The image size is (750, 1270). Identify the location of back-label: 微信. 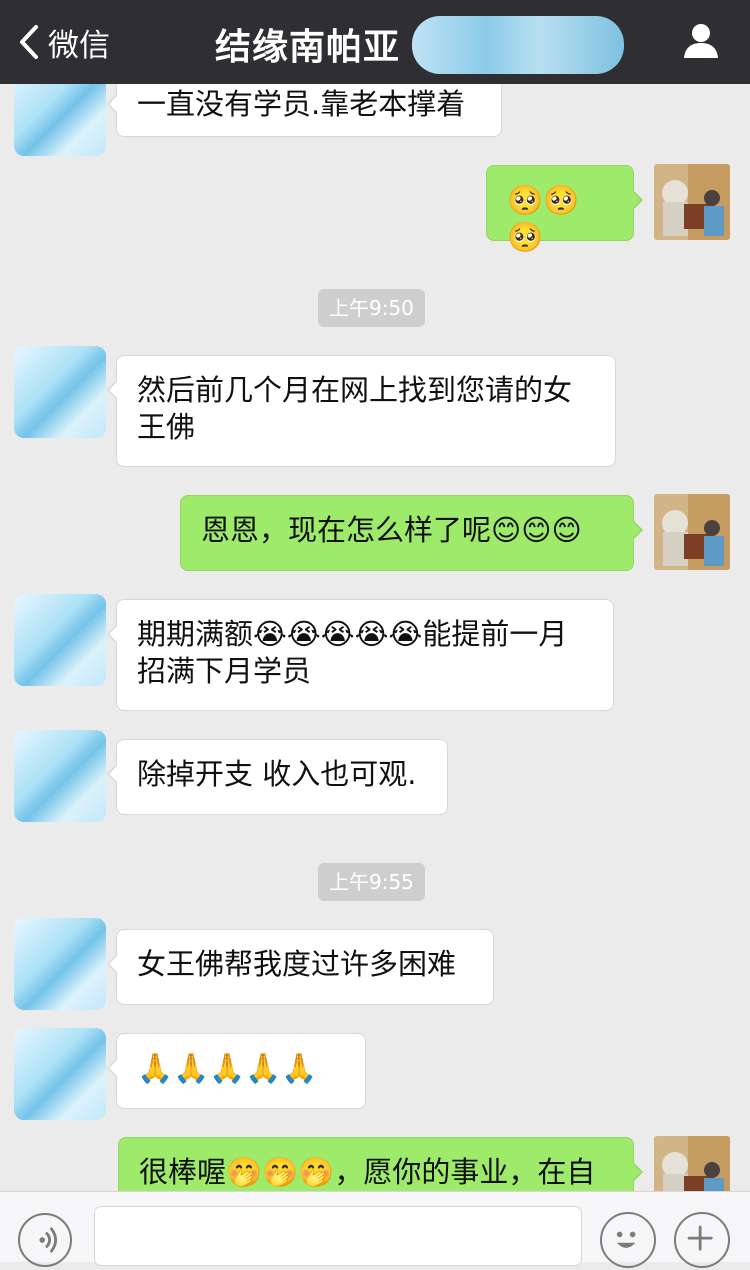
(79, 45).